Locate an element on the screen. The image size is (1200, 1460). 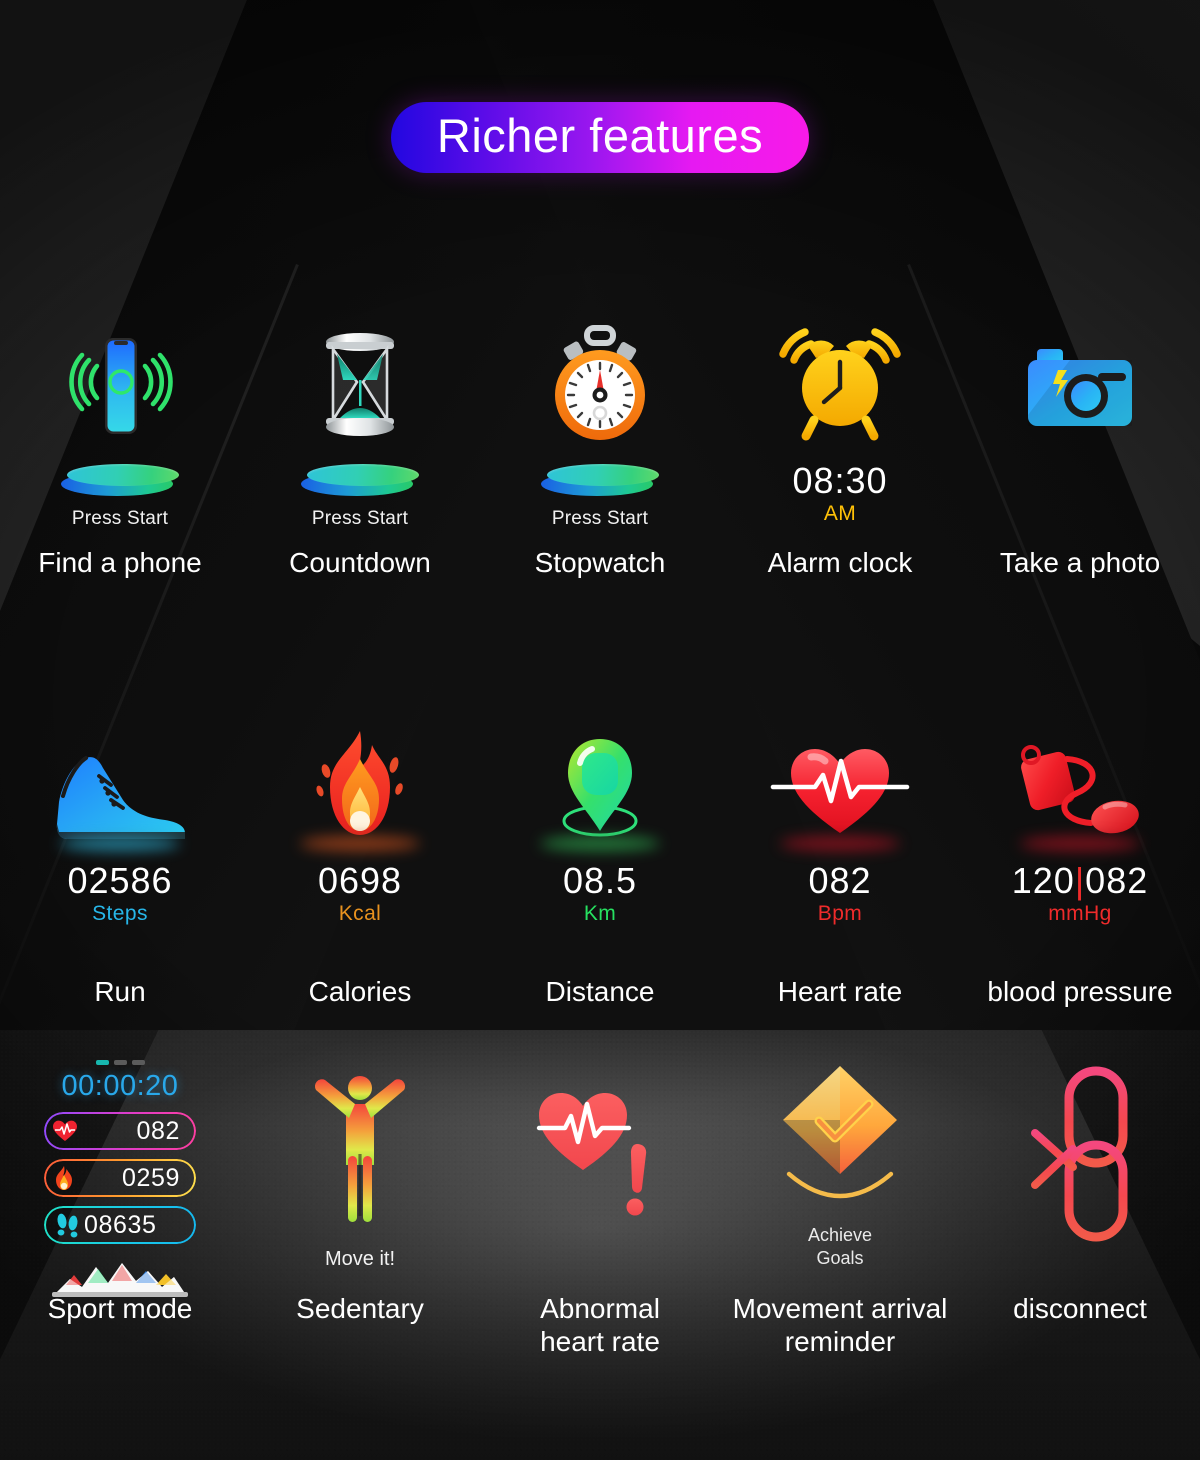
feature-caption: disconnect is located at coordinates (1080, 1308).